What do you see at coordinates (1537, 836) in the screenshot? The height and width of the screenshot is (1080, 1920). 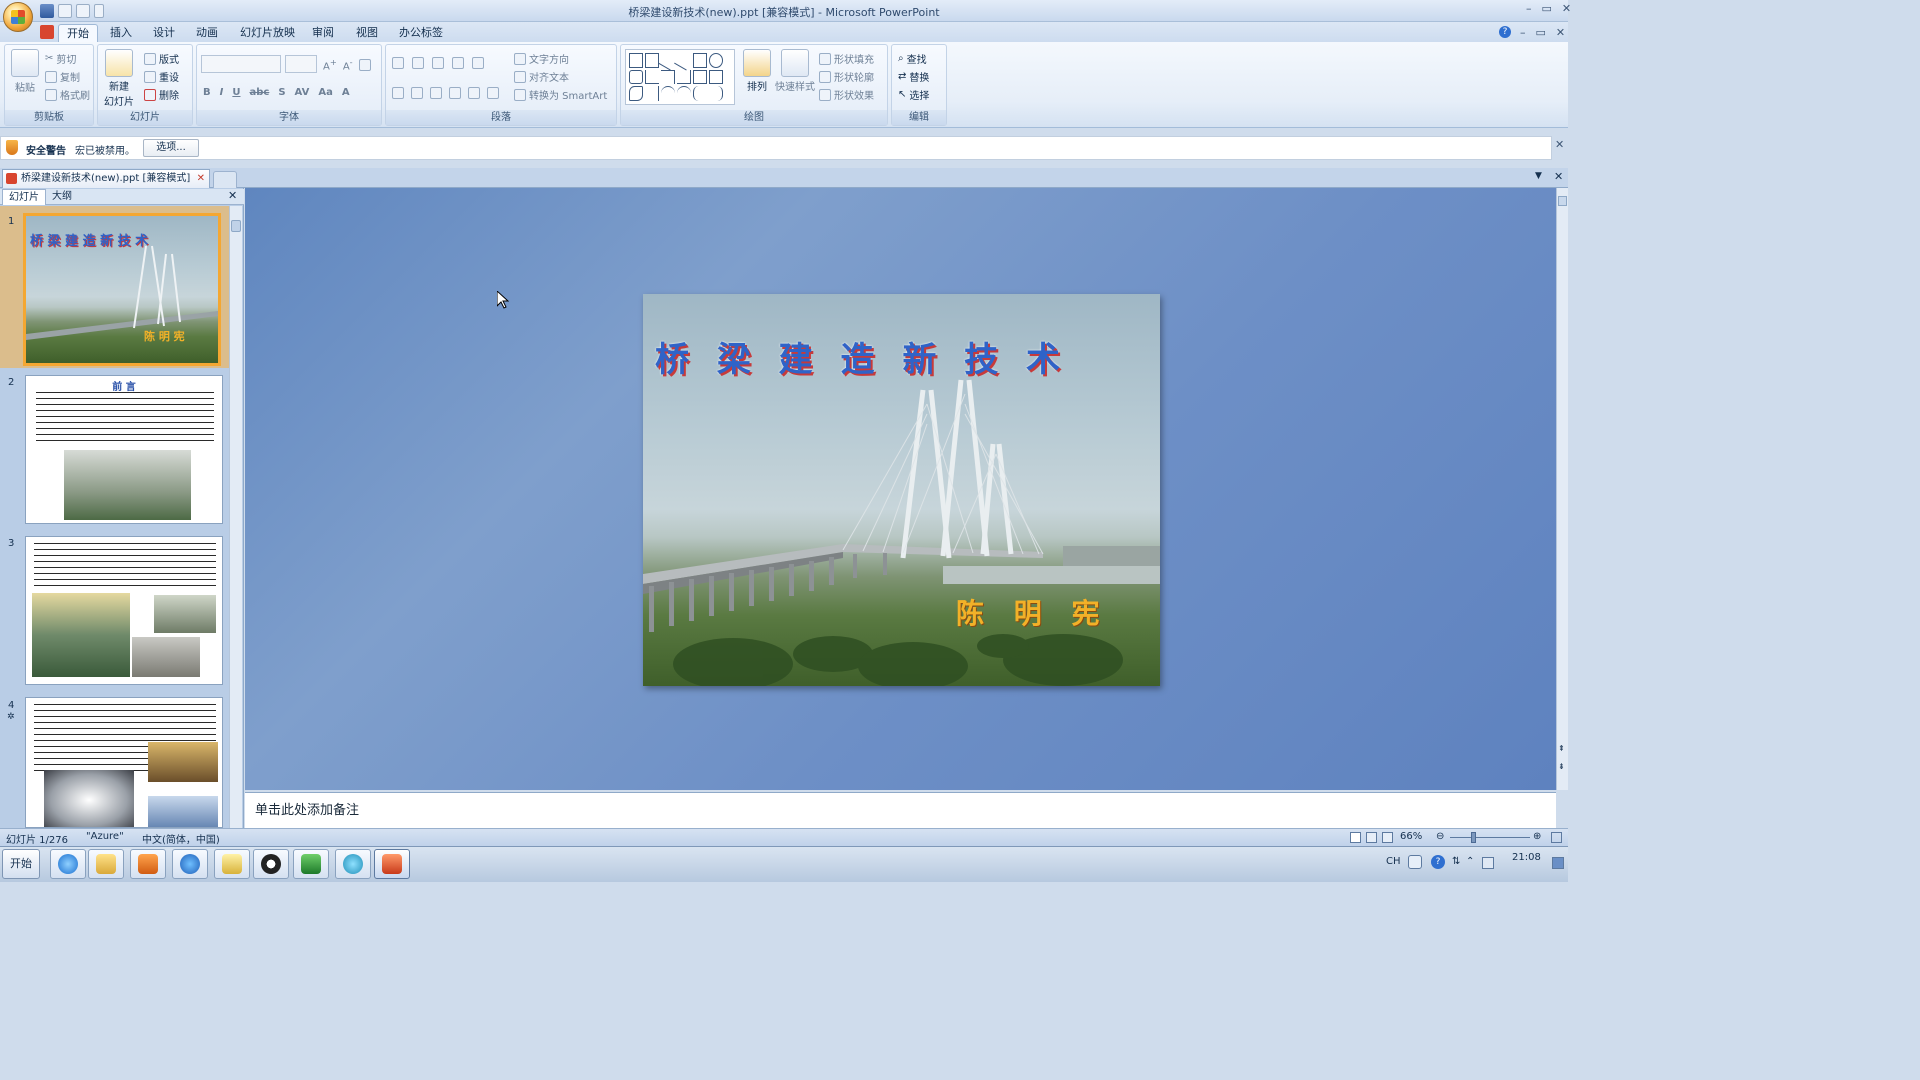 I see `zoom-in-icon: ⊕` at bounding box center [1537, 836].